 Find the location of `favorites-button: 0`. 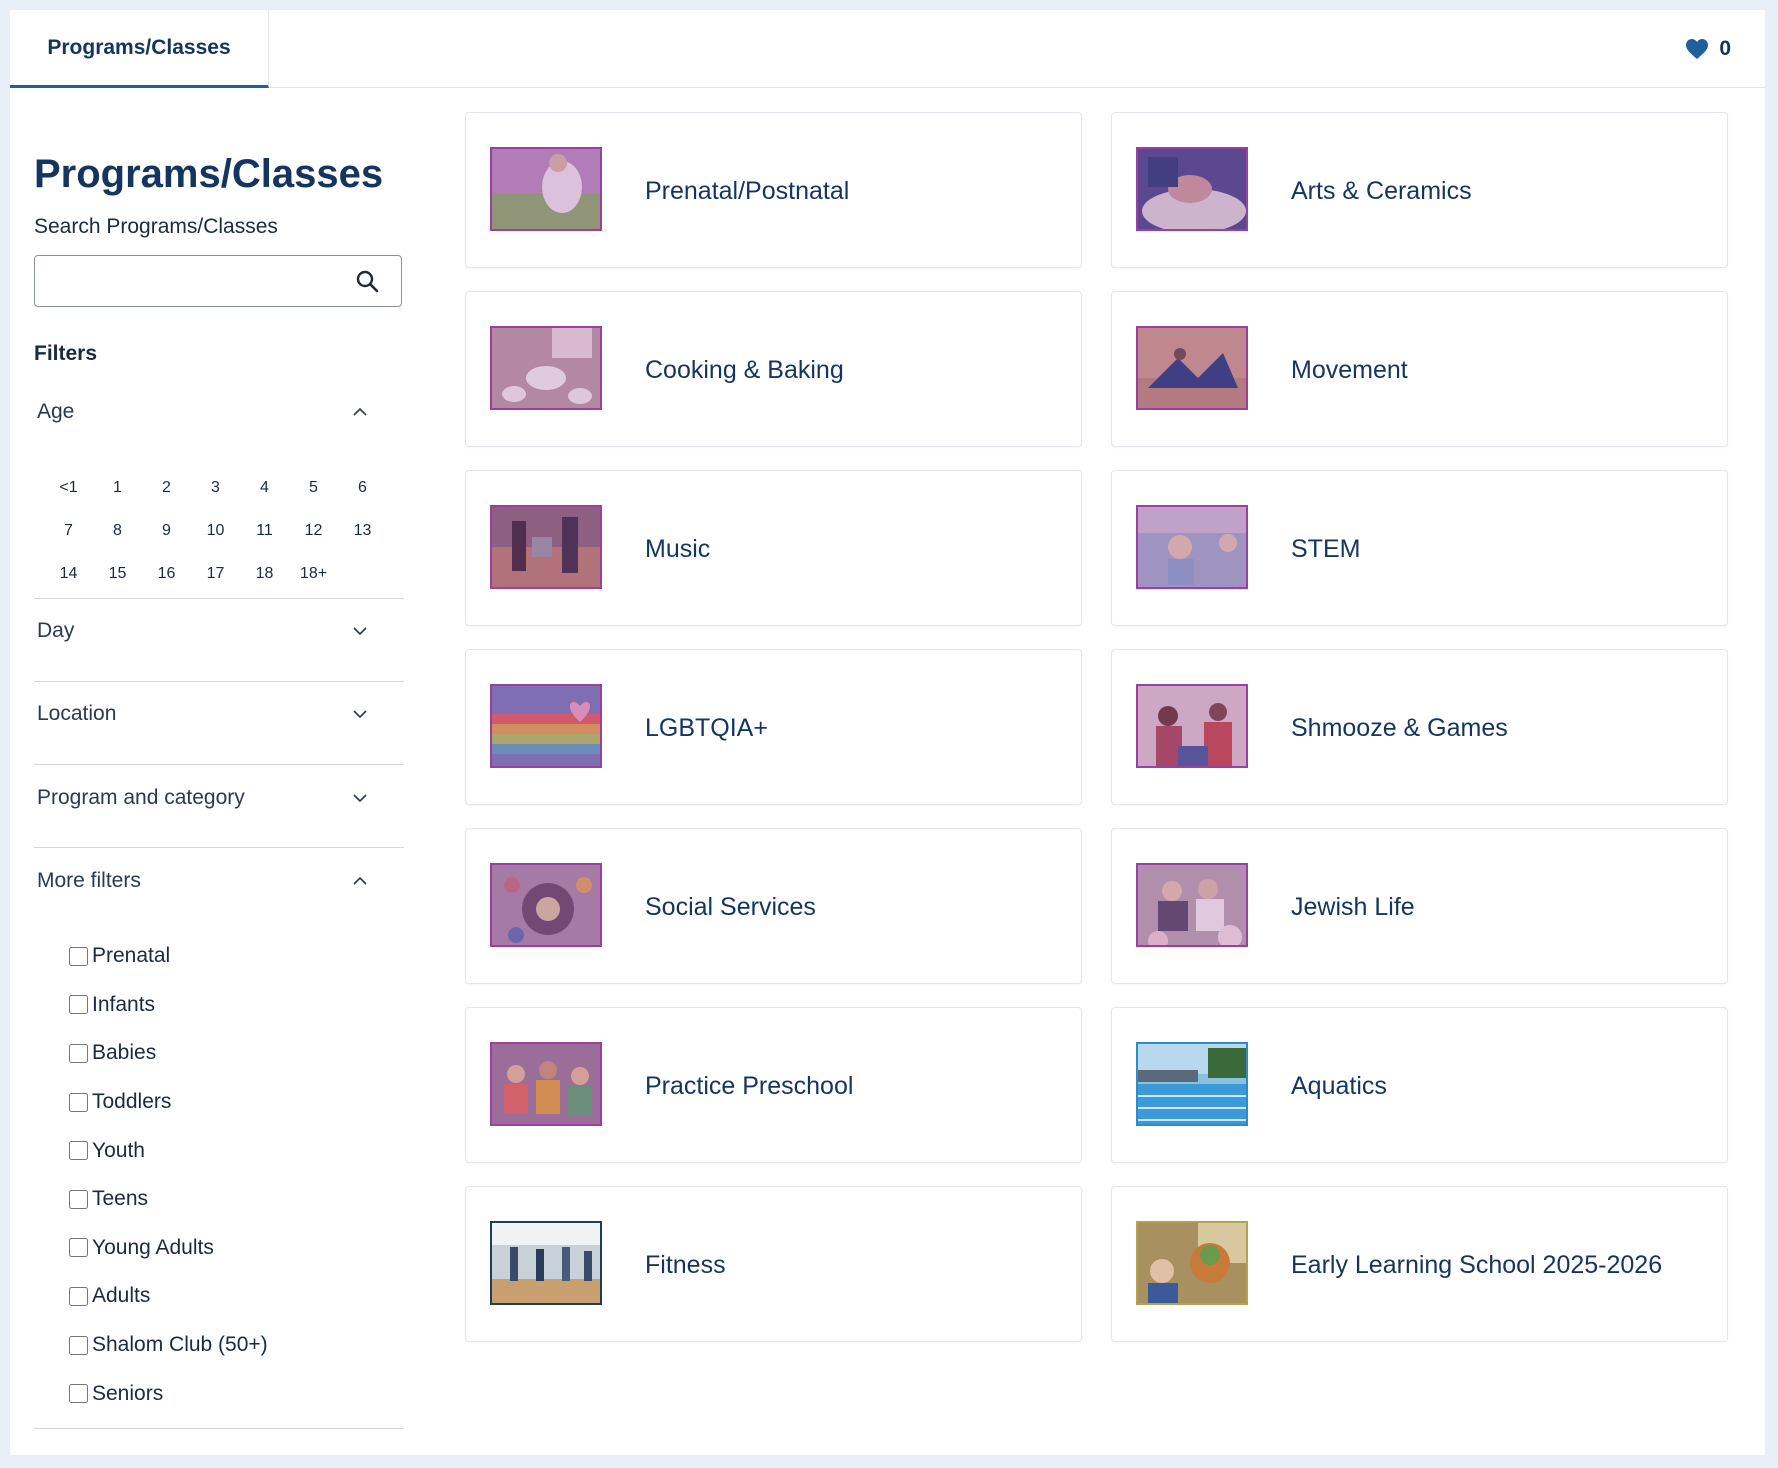

favorites-button: 0 is located at coordinates (1708, 49).